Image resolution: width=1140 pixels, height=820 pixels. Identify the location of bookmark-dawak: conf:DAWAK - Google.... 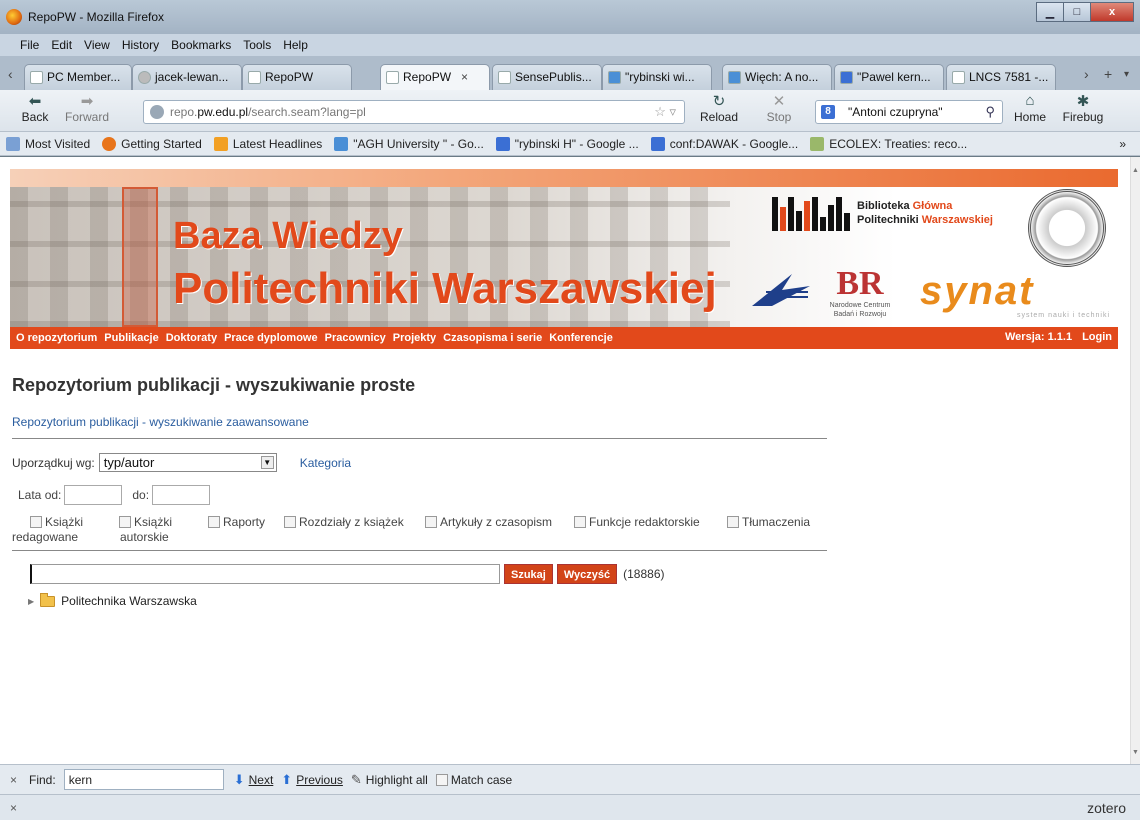
(724, 143).